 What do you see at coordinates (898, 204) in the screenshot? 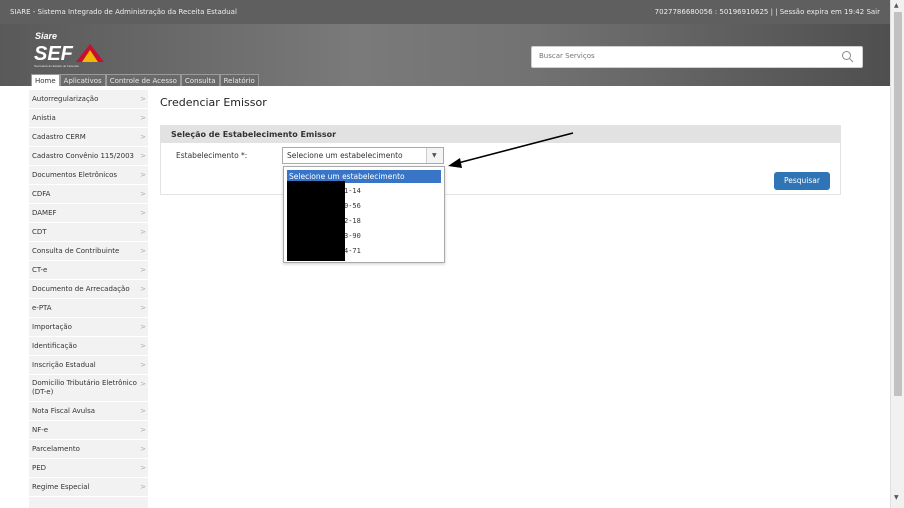
I see `scroll-thumb` at bounding box center [898, 204].